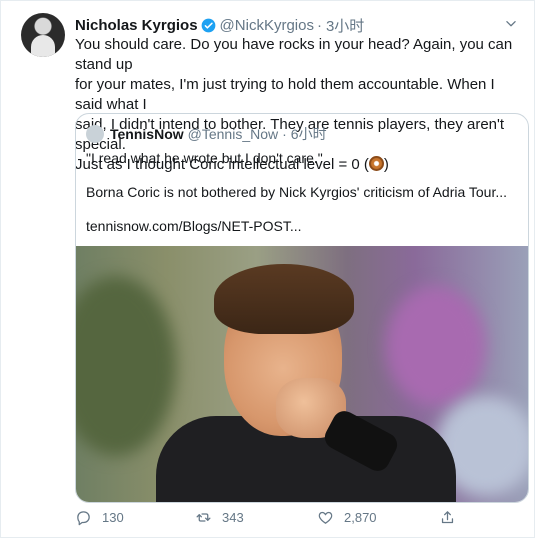  I want to click on quoted-tweet-header: TennisNow @Tennis_Now · 6小时, so click(206, 134).